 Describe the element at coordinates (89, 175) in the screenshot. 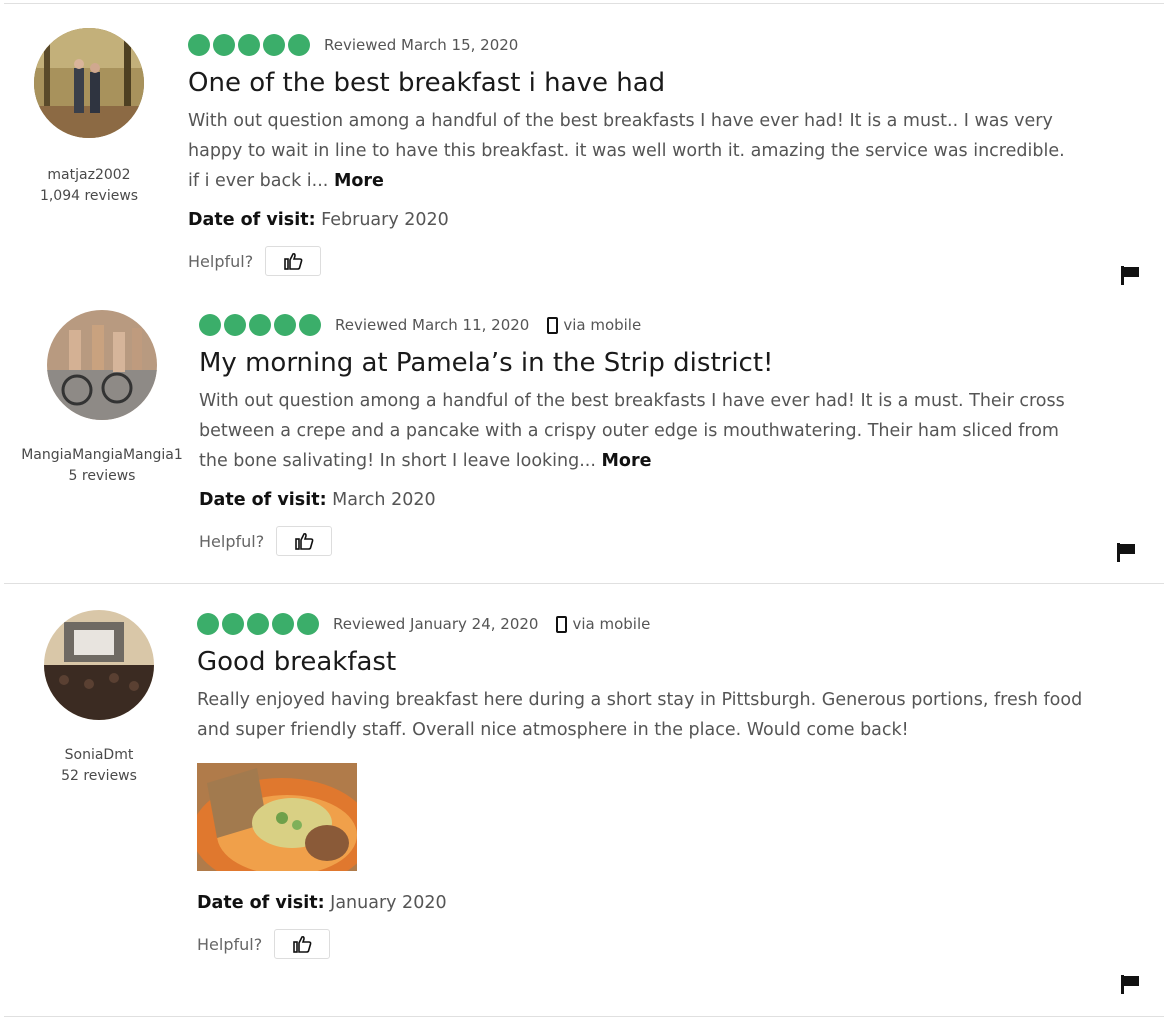

I see `reviewer-name: matjaz2002` at that location.